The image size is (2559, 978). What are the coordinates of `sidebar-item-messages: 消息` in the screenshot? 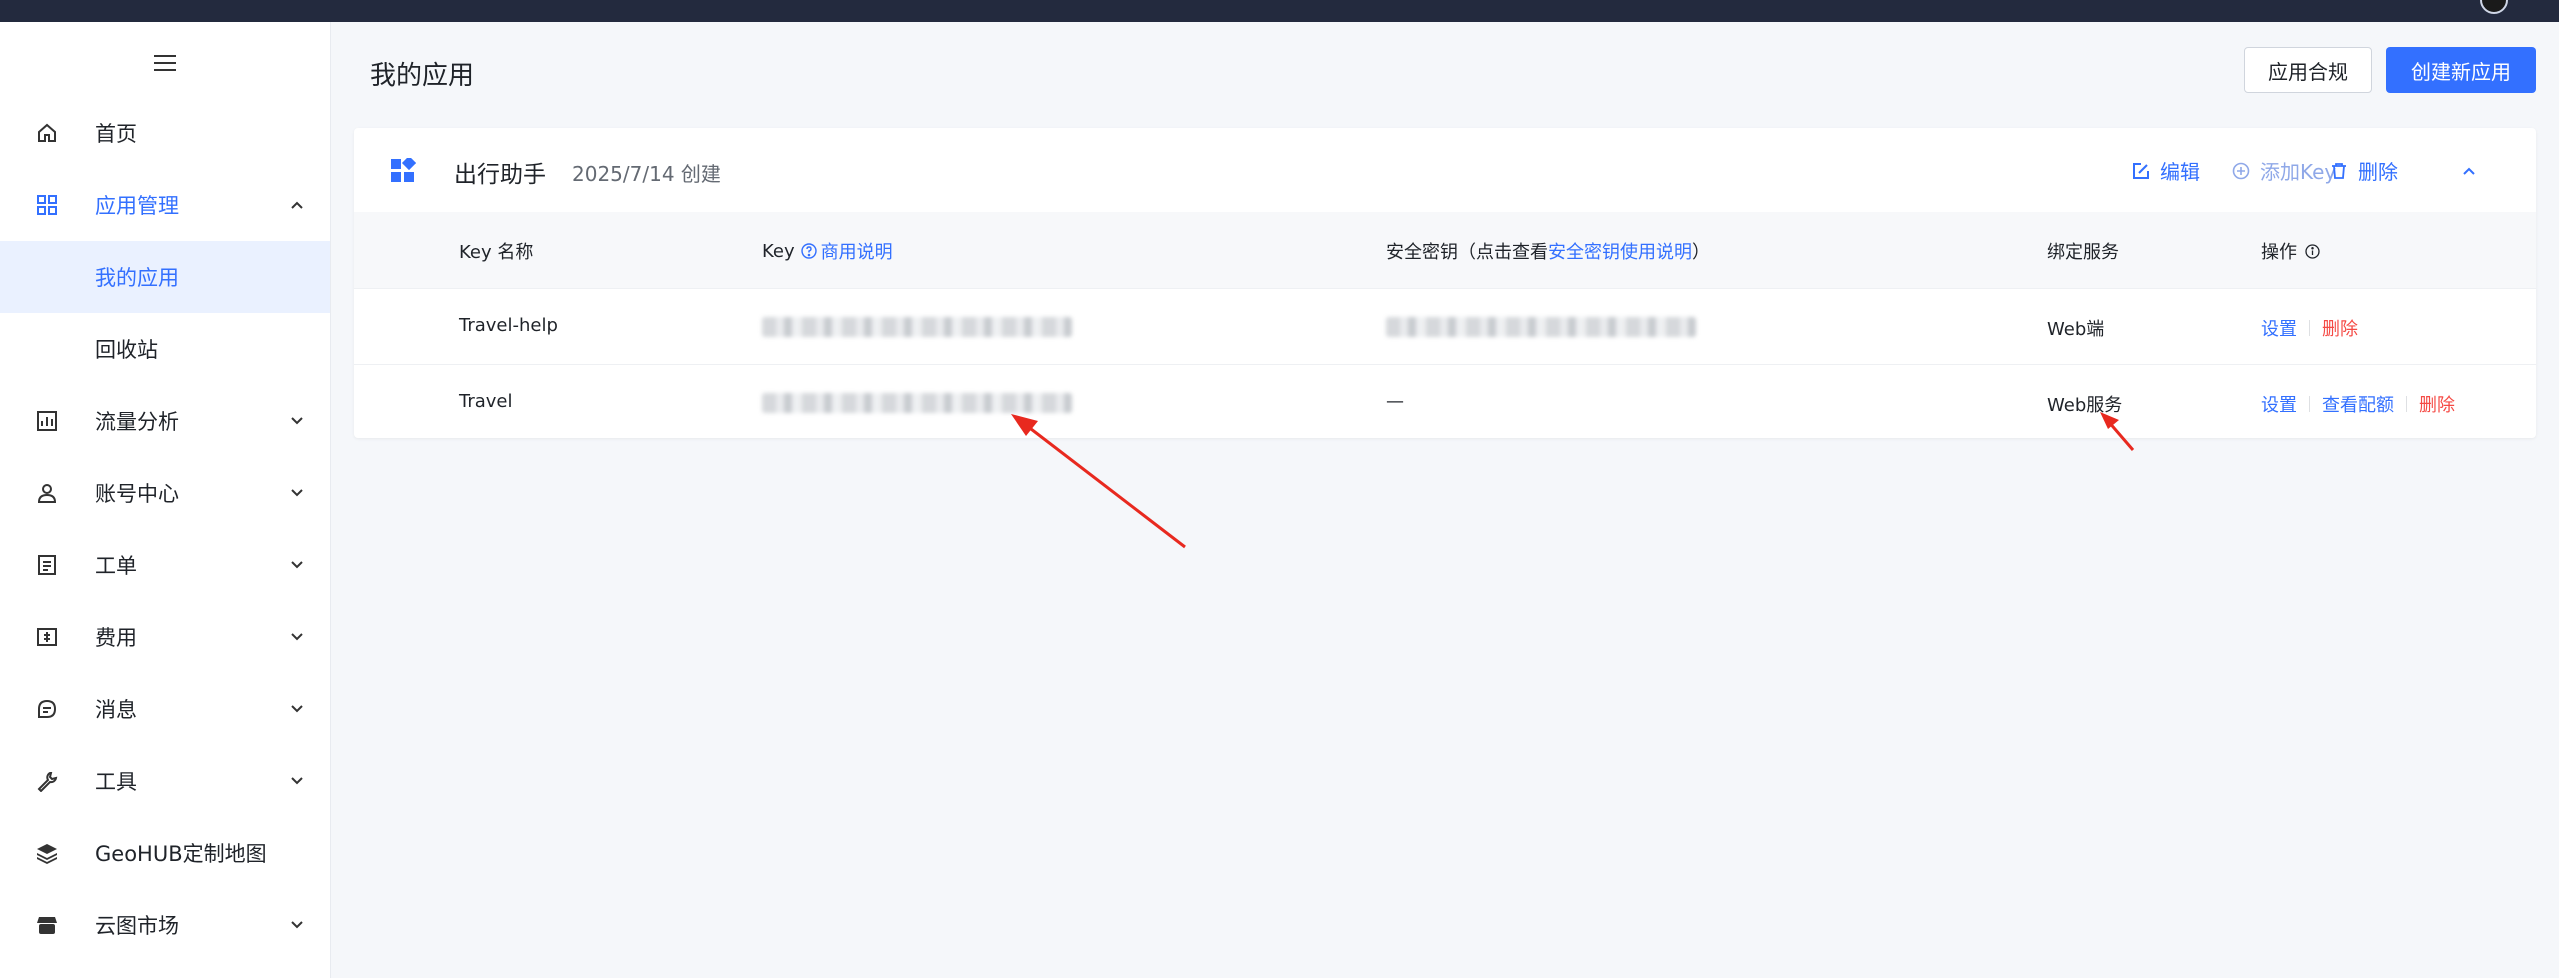 It's located at (165, 709).